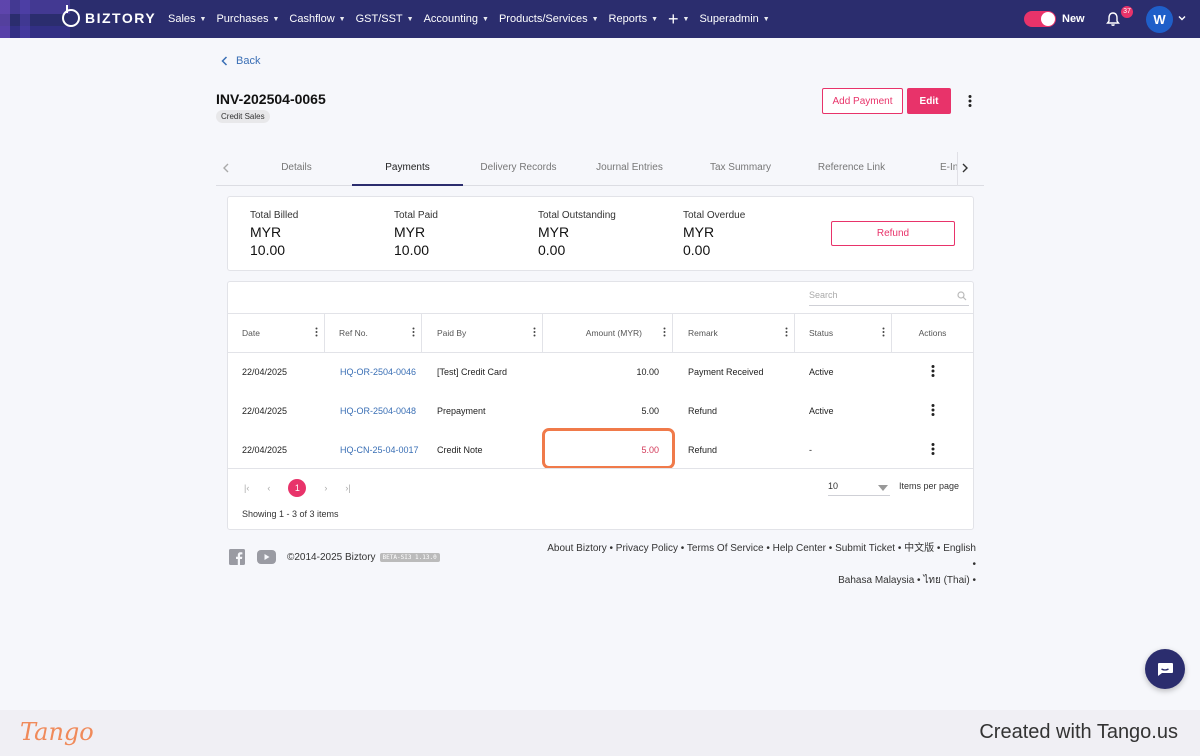 Image resolution: width=1200 pixels, height=756 pixels. What do you see at coordinates (965, 168) in the screenshot?
I see `chevron-right-icon` at bounding box center [965, 168].